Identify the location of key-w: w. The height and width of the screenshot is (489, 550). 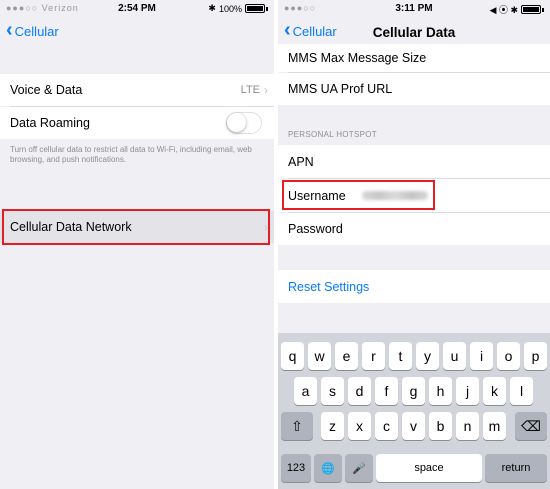
(319, 356).